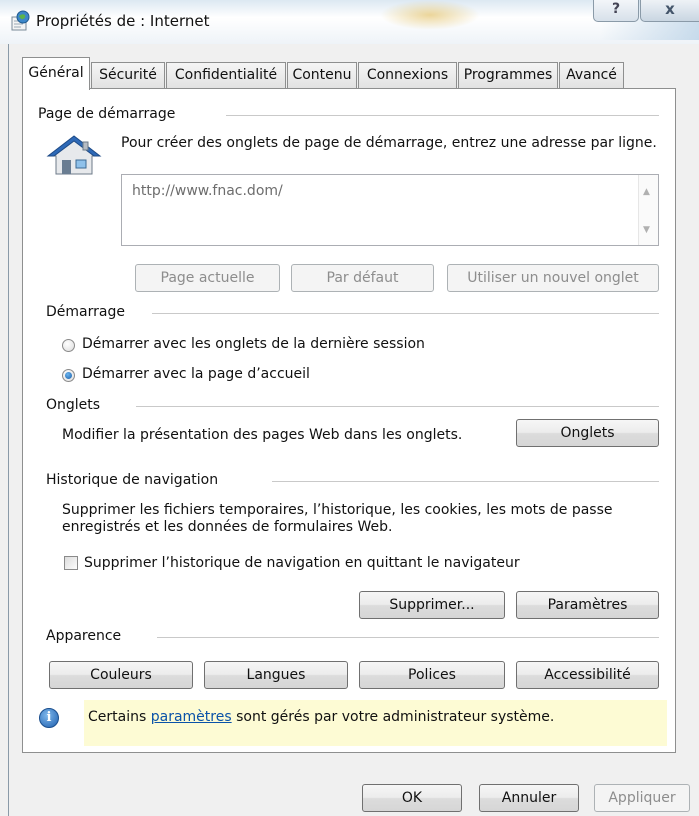 This screenshot has width=699, height=816. Describe the element at coordinates (642, 798) in the screenshot. I see `apply-button: Appliquer` at that location.